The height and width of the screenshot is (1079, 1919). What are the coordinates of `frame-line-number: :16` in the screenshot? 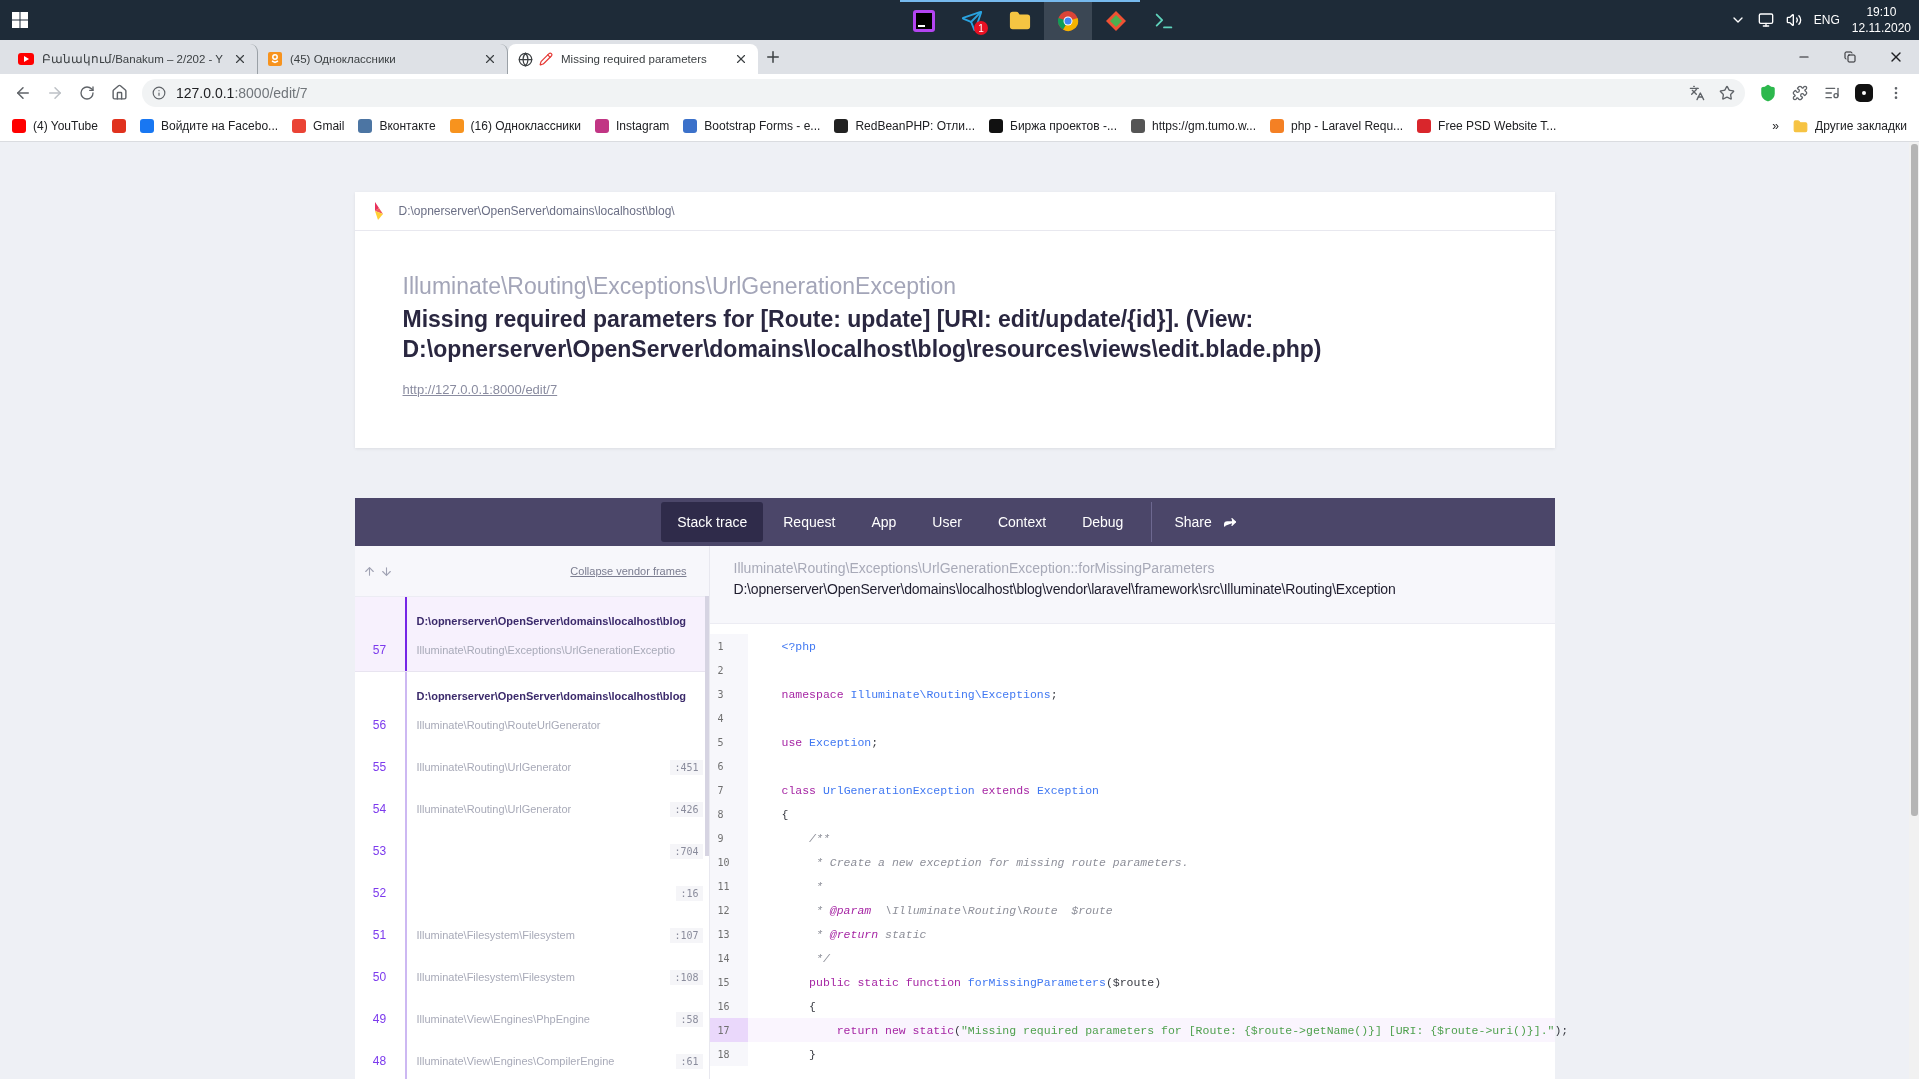 It's located at (689, 893).